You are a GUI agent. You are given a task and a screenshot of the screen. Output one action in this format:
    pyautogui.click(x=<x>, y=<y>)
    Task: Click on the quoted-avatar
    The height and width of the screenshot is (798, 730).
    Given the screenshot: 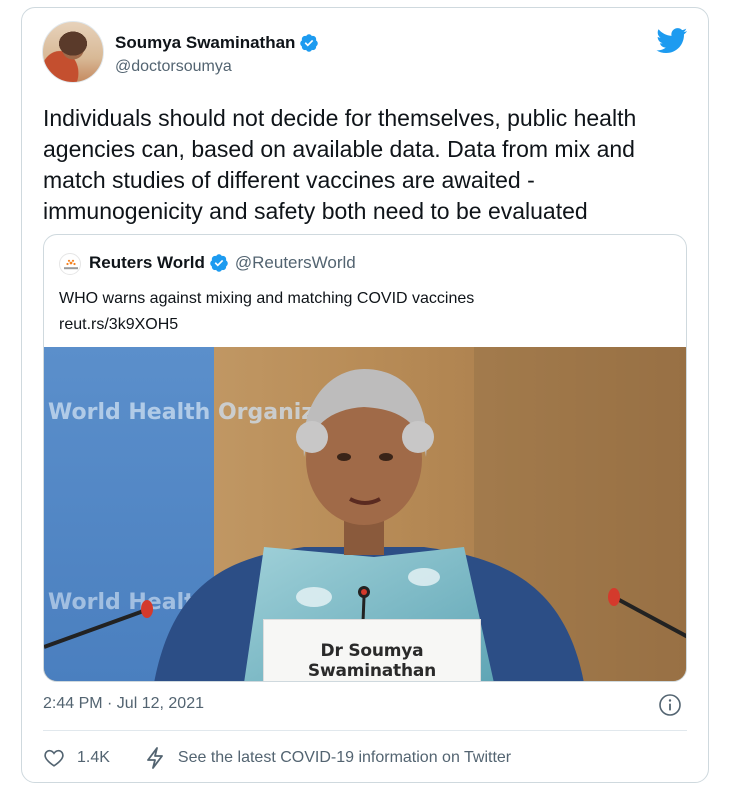 What is the action you would take?
    pyautogui.click(x=70, y=264)
    